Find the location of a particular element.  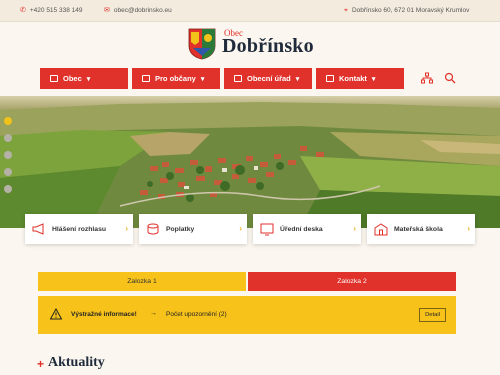

map-pin-icon: ⌖ is located at coordinates (346, 10).